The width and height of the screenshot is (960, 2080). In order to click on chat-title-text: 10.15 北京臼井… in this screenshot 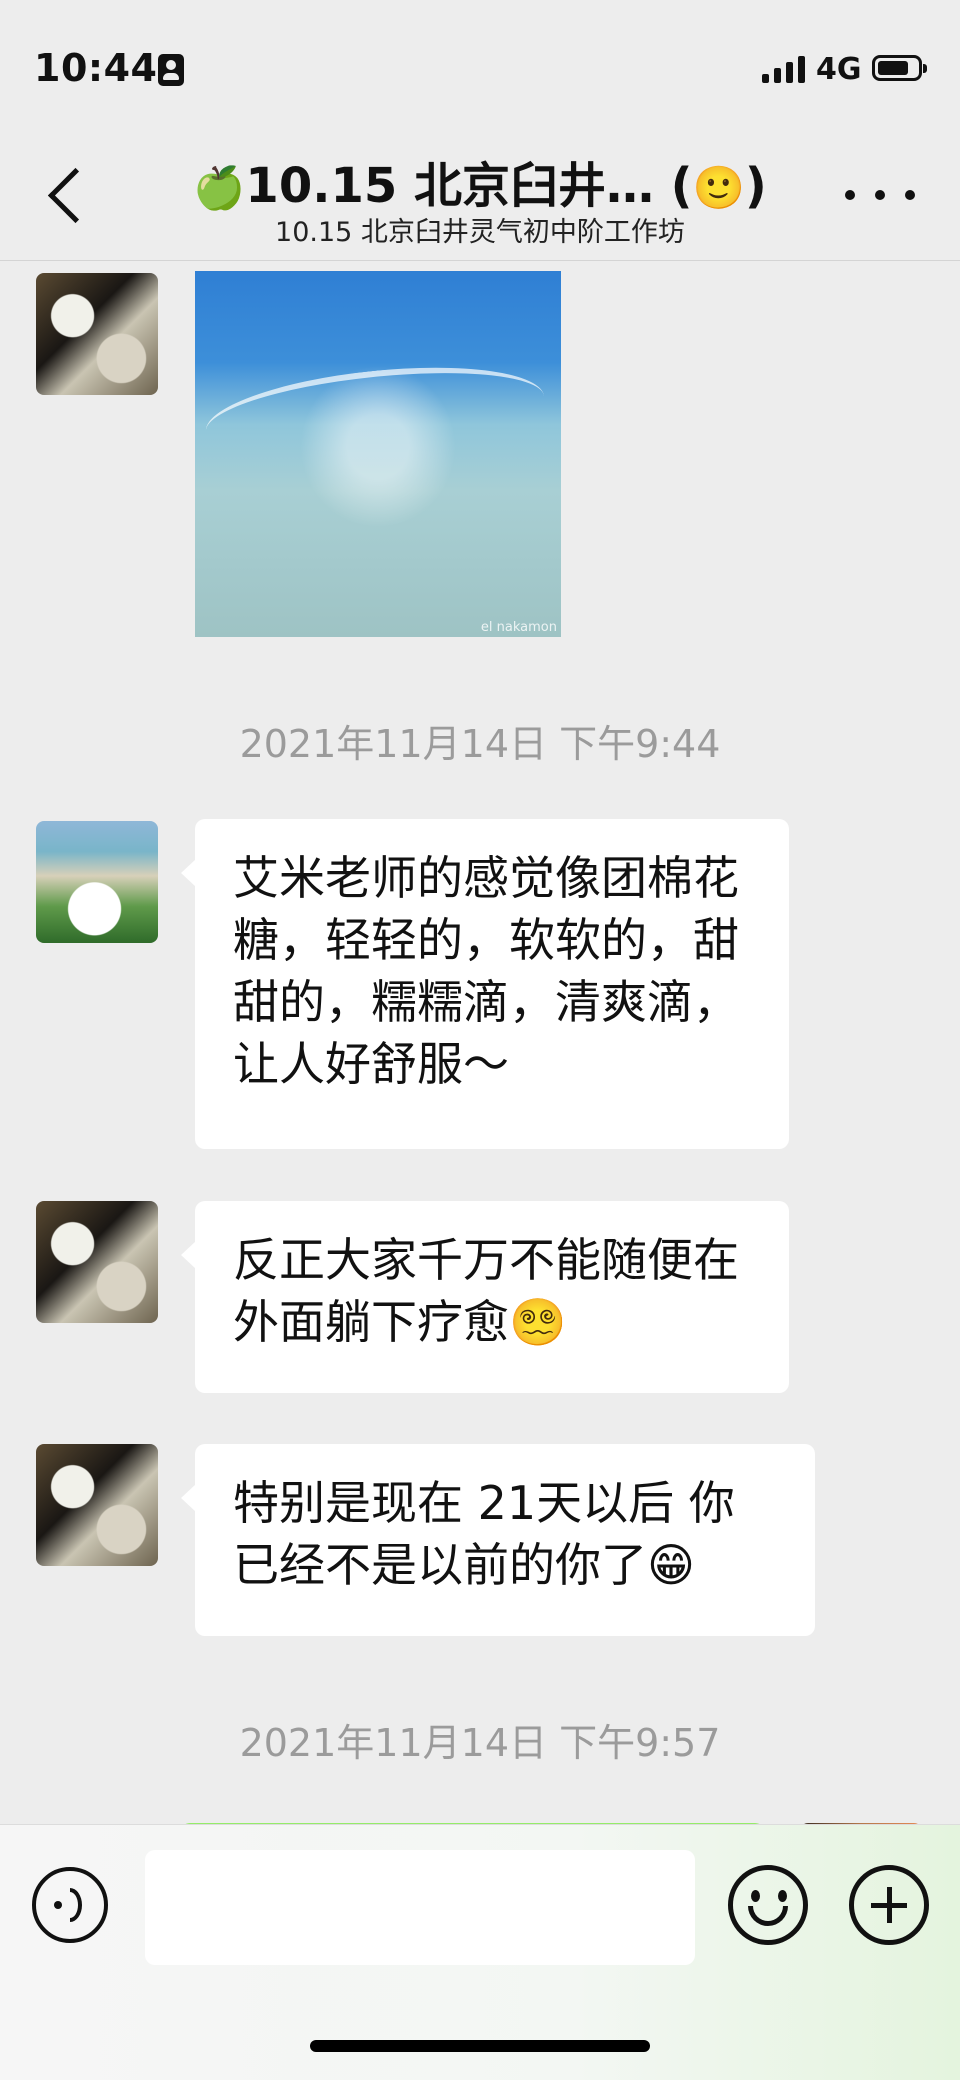, I will do `click(449, 186)`.